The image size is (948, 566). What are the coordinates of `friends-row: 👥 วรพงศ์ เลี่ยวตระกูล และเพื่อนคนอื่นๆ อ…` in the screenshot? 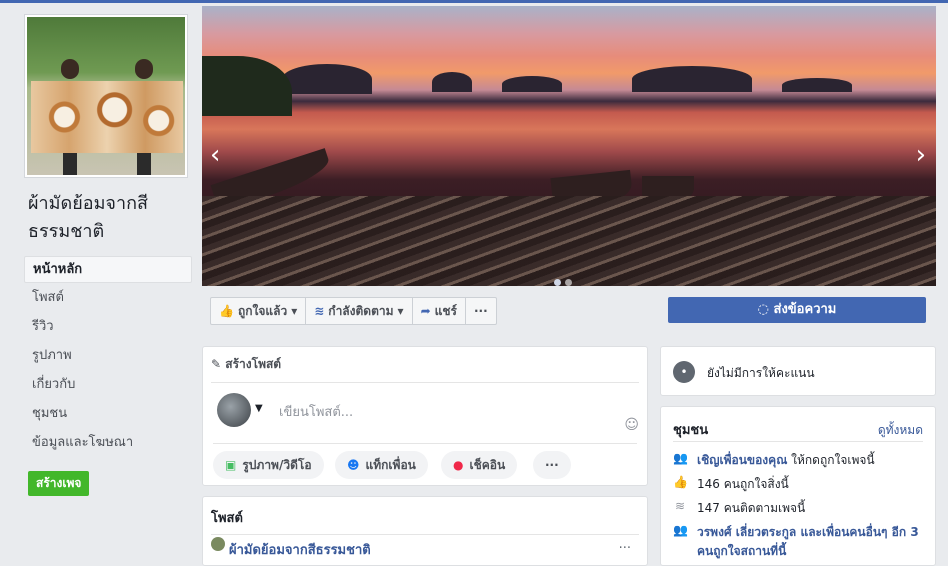 It's located at (798, 542).